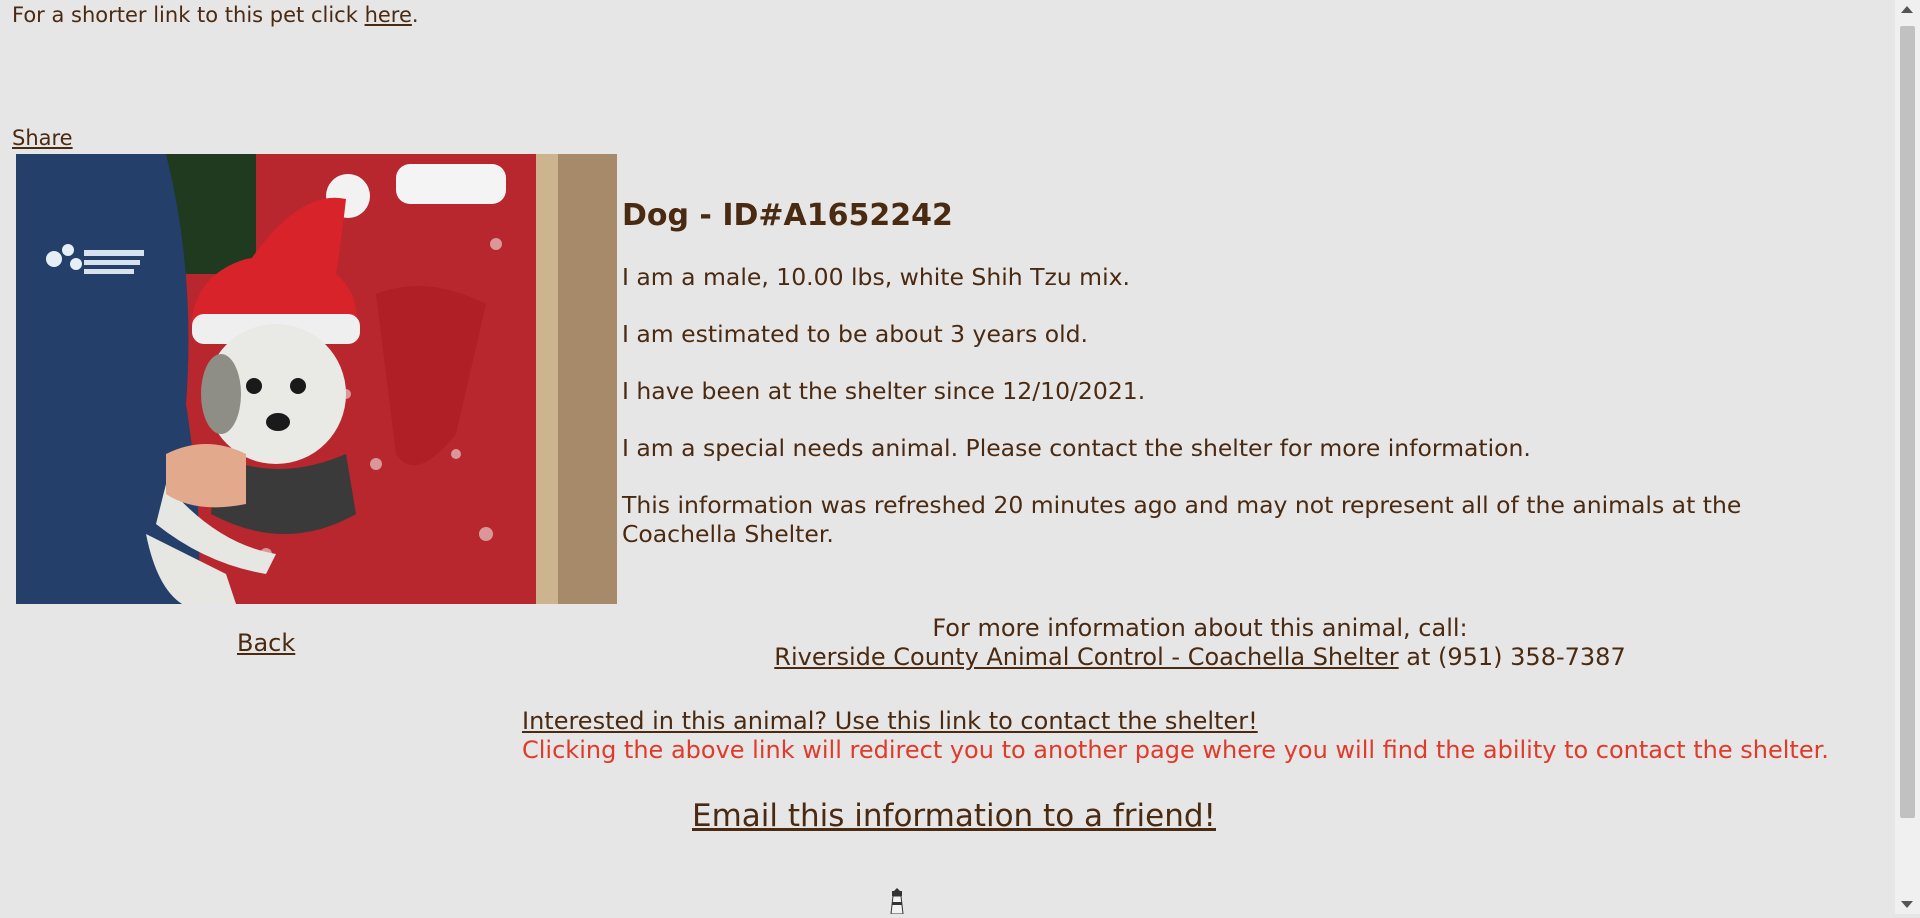 The height and width of the screenshot is (918, 1920). What do you see at coordinates (388, 15) in the screenshot?
I see `short-link-here: here` at bounding box center [388, 15].